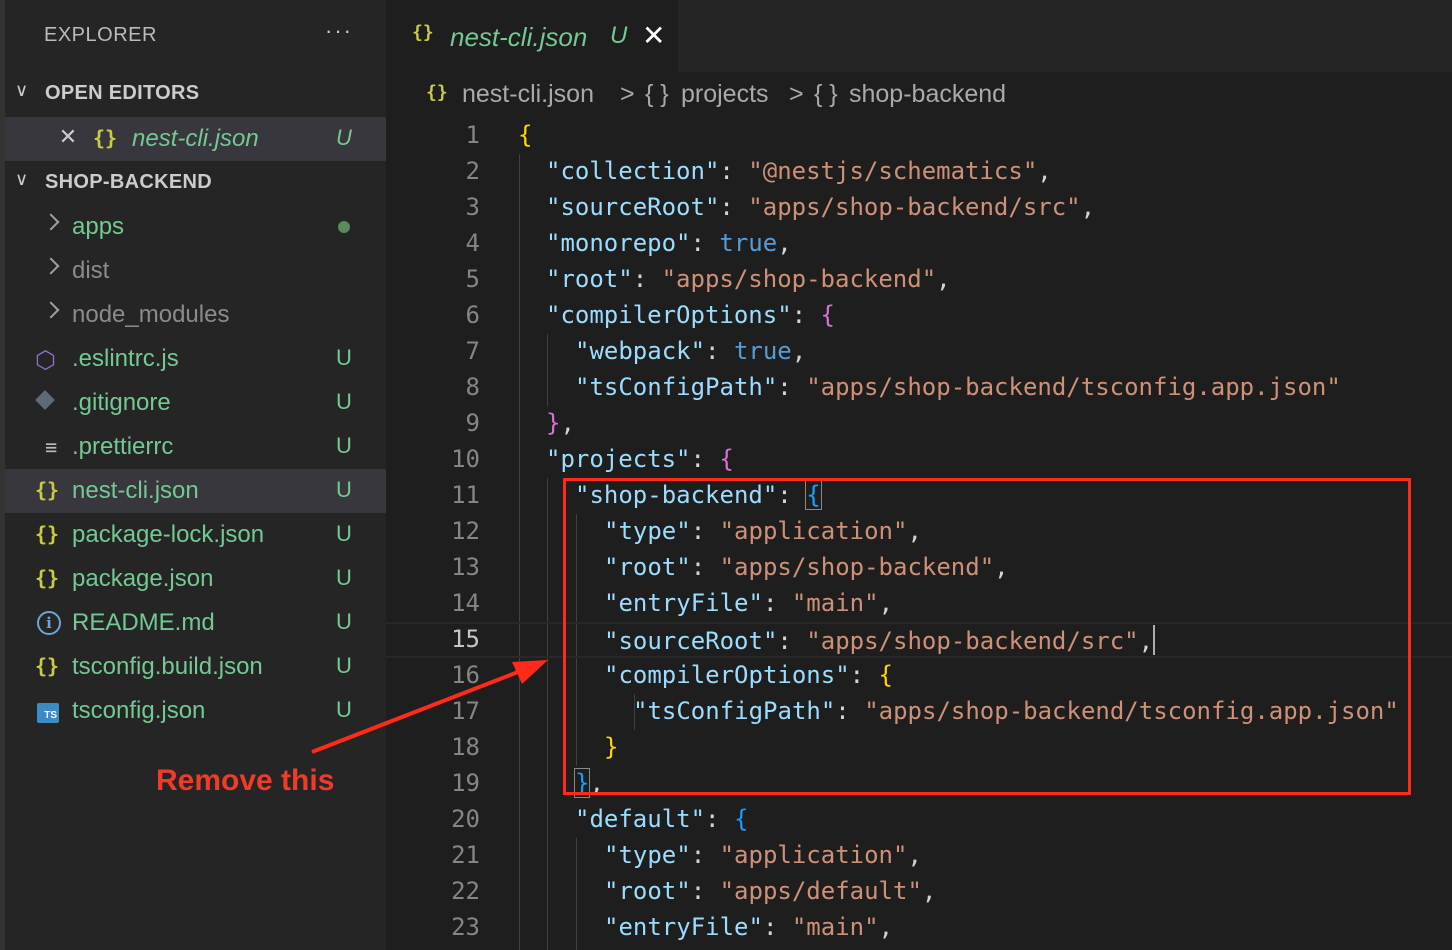 This screenshot has height=950, width=1452. I want to click on annotation-label: Remove this, so click(245, 780).